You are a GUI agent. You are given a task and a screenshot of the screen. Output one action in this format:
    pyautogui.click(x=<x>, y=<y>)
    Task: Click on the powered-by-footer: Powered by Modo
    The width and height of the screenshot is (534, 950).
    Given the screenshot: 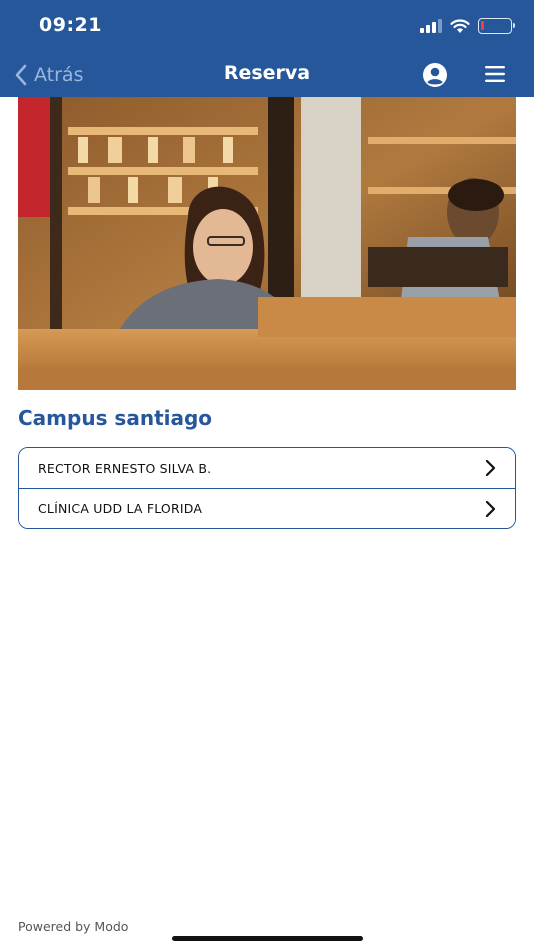 What is the action you would take?
    pyautogui.click(x=73, y=926)
    